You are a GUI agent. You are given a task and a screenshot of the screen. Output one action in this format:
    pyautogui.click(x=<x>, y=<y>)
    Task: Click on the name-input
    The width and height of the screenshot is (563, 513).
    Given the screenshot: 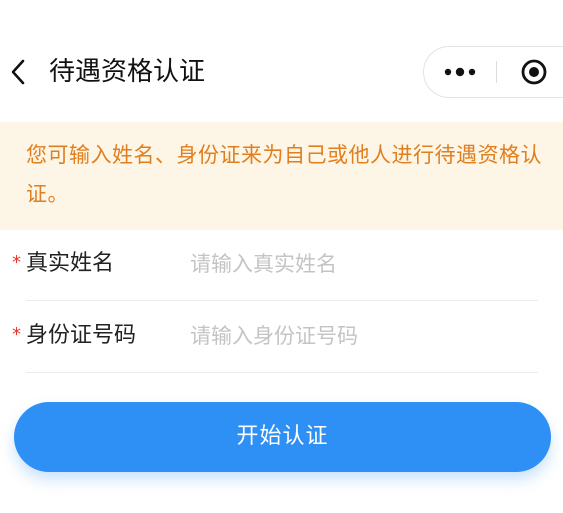 What is the action you would take?
    pyautogui.click(x=360, y=264)
    